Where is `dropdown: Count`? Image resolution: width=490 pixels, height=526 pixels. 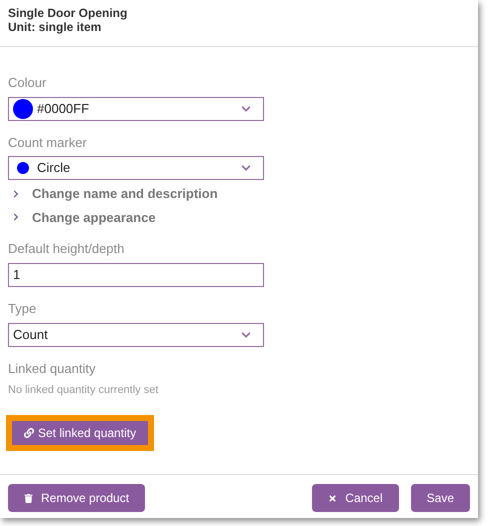 dropdown: Count is located at coordinates (136, 334).